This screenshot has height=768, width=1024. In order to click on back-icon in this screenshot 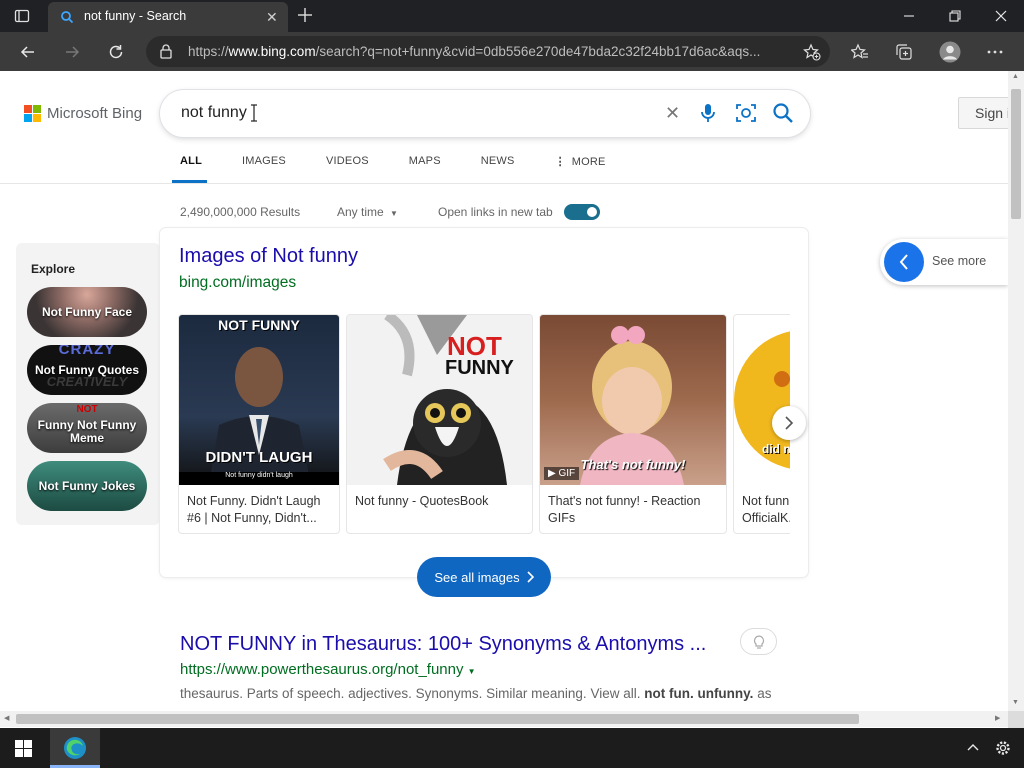, I will do `click(28, 52)`.